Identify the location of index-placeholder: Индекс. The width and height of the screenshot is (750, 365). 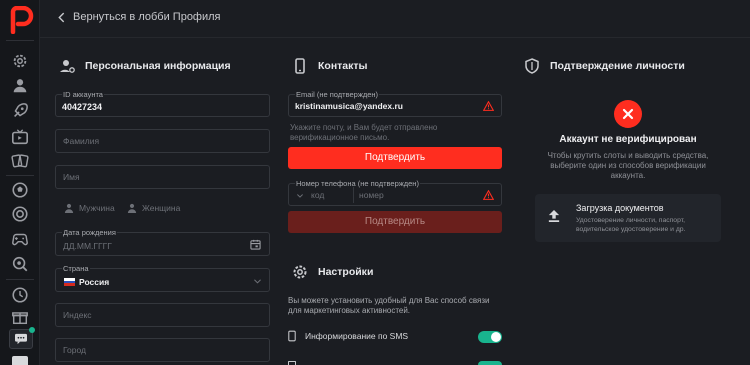
(77, 315).